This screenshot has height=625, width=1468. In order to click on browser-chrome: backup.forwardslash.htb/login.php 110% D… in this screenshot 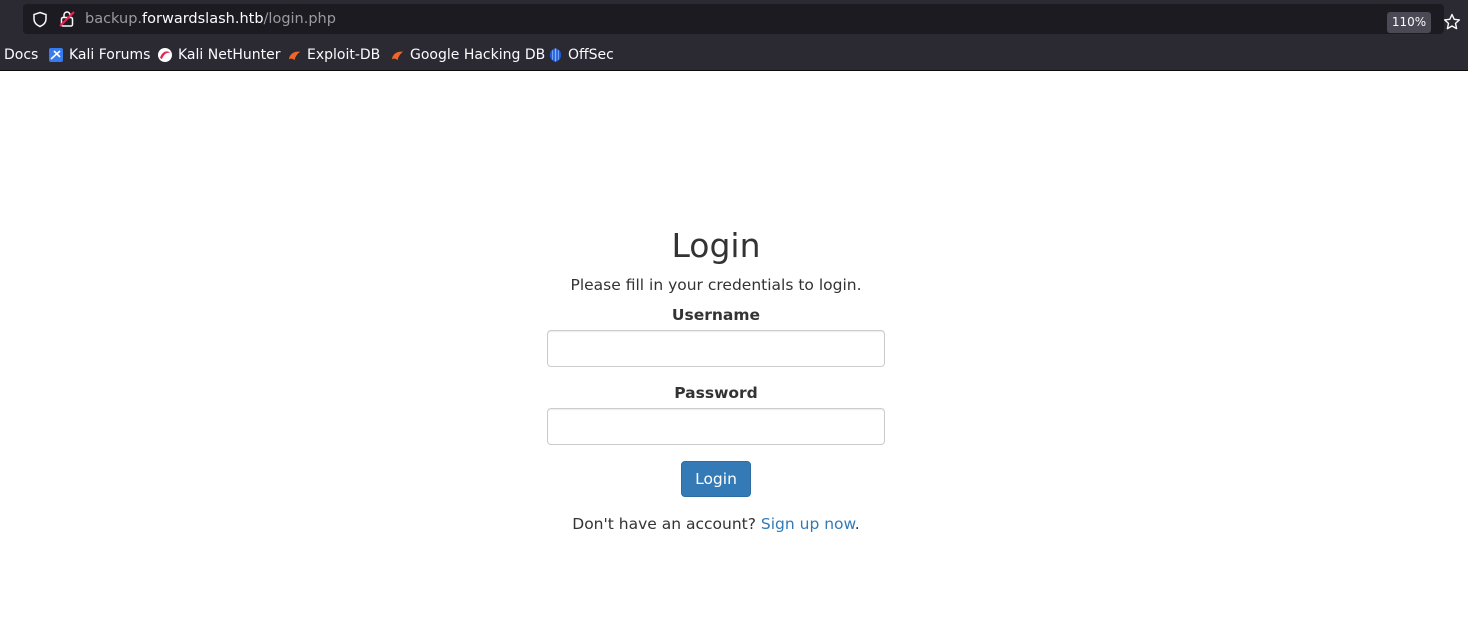, I will do `click(734, 35)`.